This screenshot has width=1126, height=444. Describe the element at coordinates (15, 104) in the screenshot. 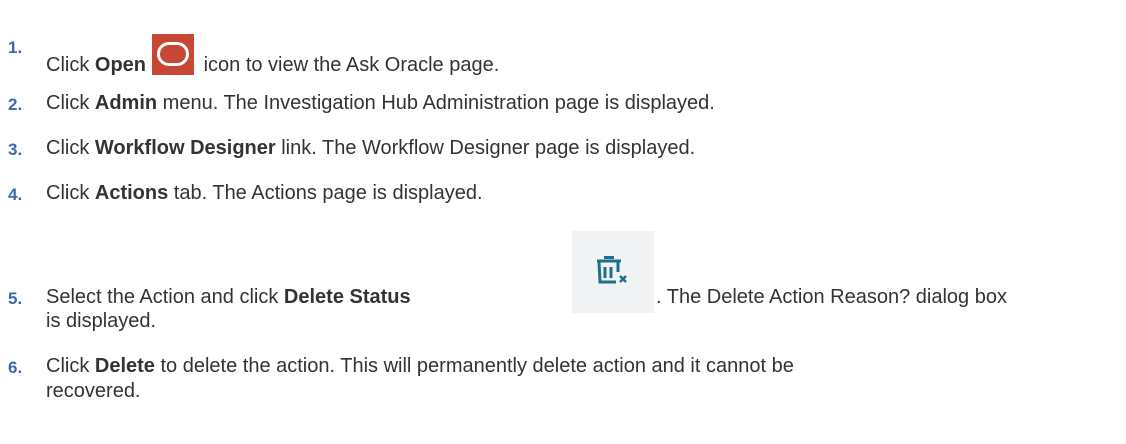

I see `step-number: 2.` at that location.